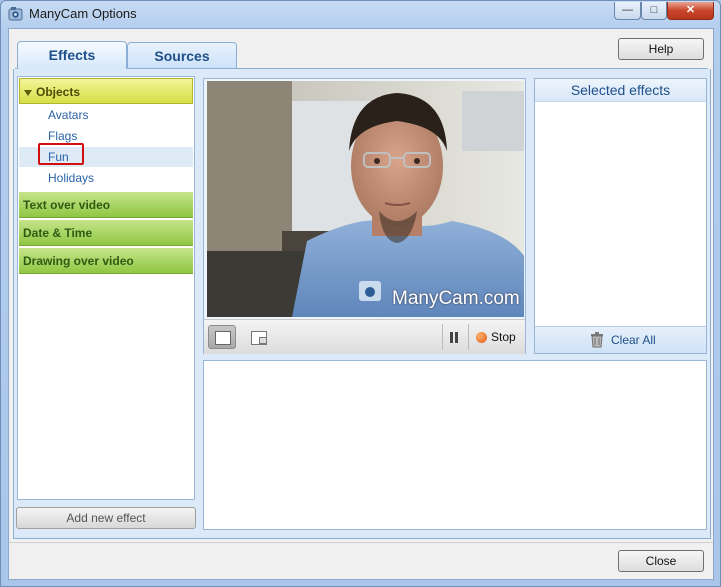 Image resolution: width=721 pixels, height=587 pixels. What do you see at coordinates (118, 115) in the screenshot?
I see `effect-item-avatars: Avatars` at bounding box center [118, 115].